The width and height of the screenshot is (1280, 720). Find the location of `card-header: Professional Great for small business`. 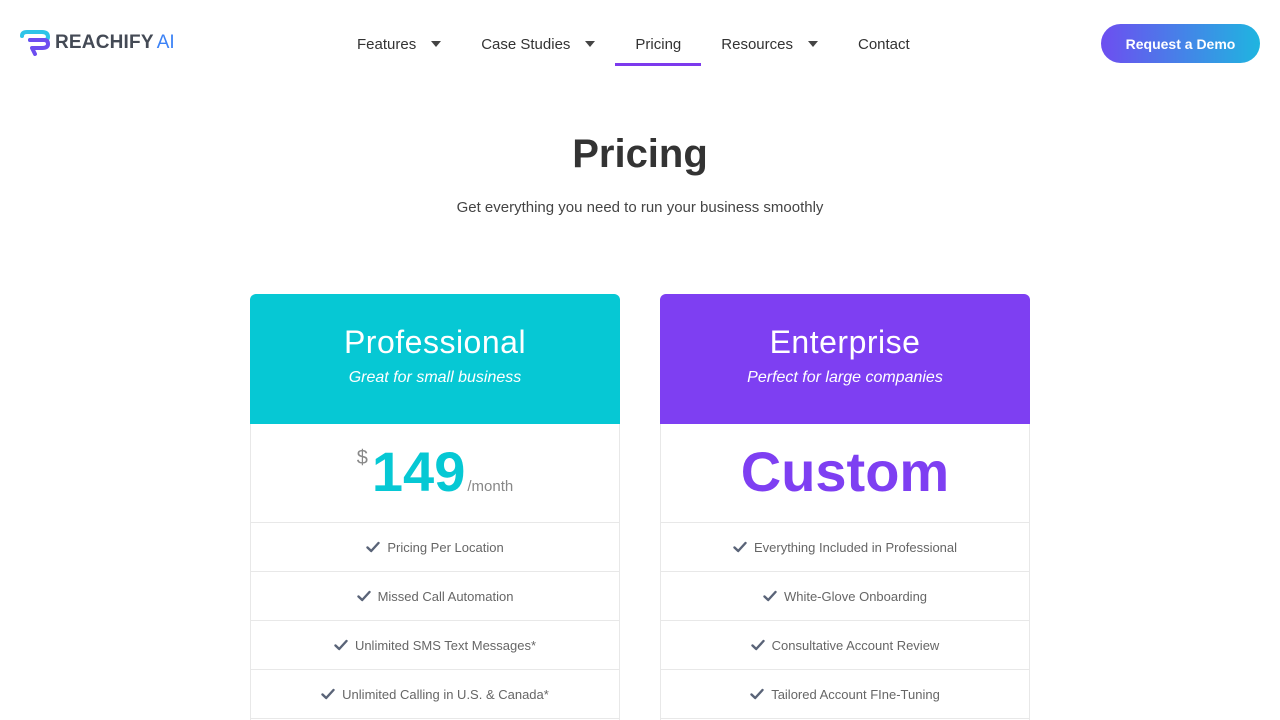

card-header: Professional Great for small business is located at coordinates (435, 359).